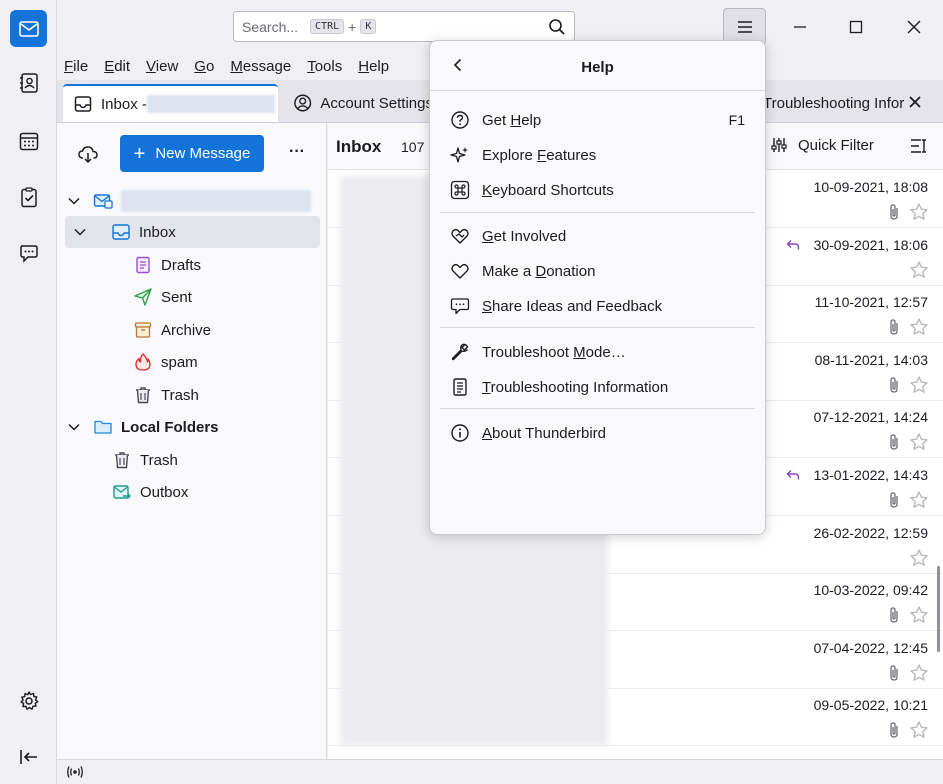 The width and height of the screenshot is (943, 784). Describe the element at coordinates (162, 66) in the screenshot. I see `menu-view: View` at that location.